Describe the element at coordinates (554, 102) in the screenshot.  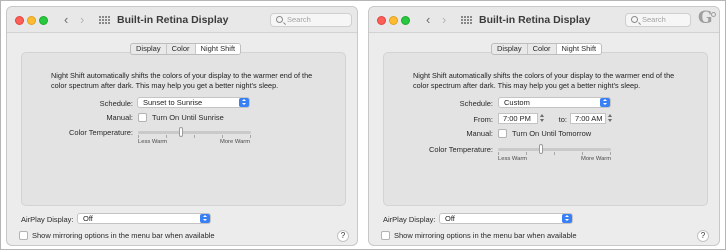
I see `schedule-popup: Custom` at that location.